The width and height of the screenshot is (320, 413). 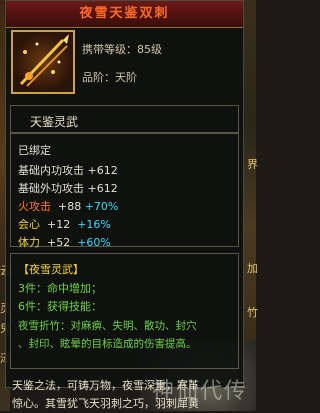 What do you see at coordinates (68, 206) in the screenshot?
I see `stat-row: 火攻击 +88 +70%` at bounding box center [68, 206].